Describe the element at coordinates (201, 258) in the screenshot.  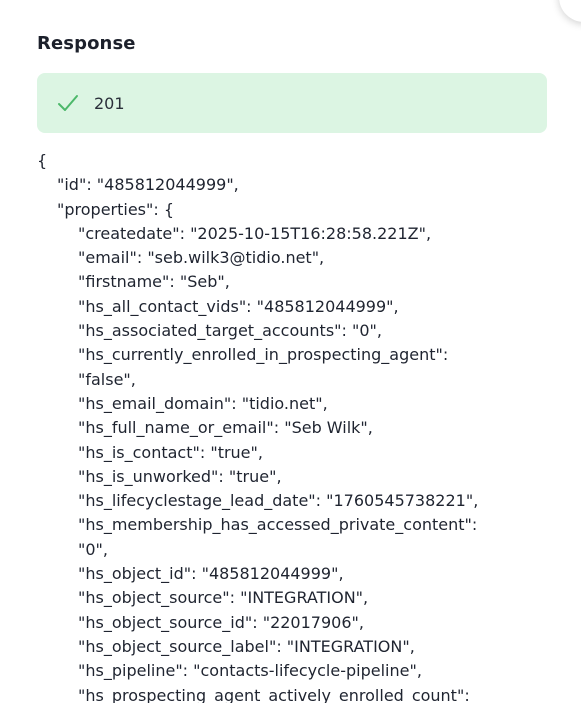
I see `json-line: "email": "seb.wilk3@tidio.net",` at that location.